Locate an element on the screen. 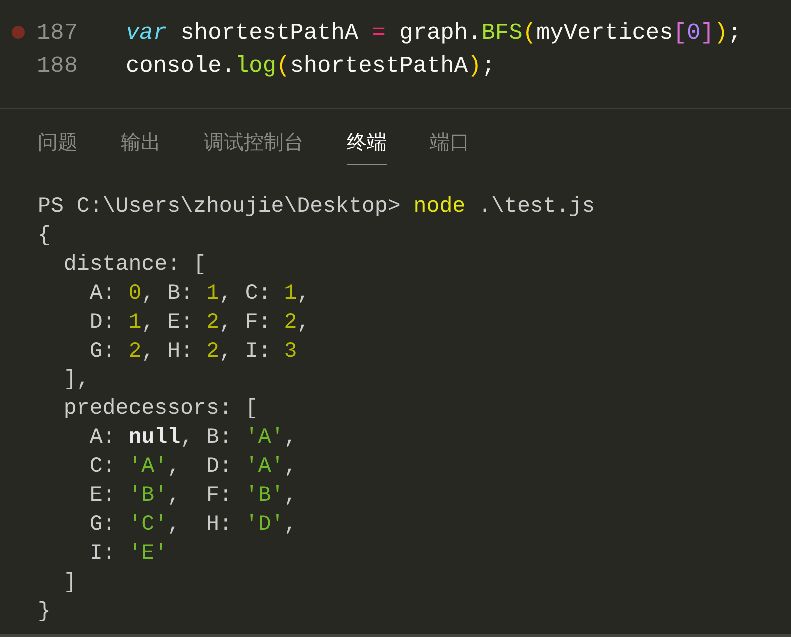  terminal-line: I: 'E' is located at coordinates (128, 554).